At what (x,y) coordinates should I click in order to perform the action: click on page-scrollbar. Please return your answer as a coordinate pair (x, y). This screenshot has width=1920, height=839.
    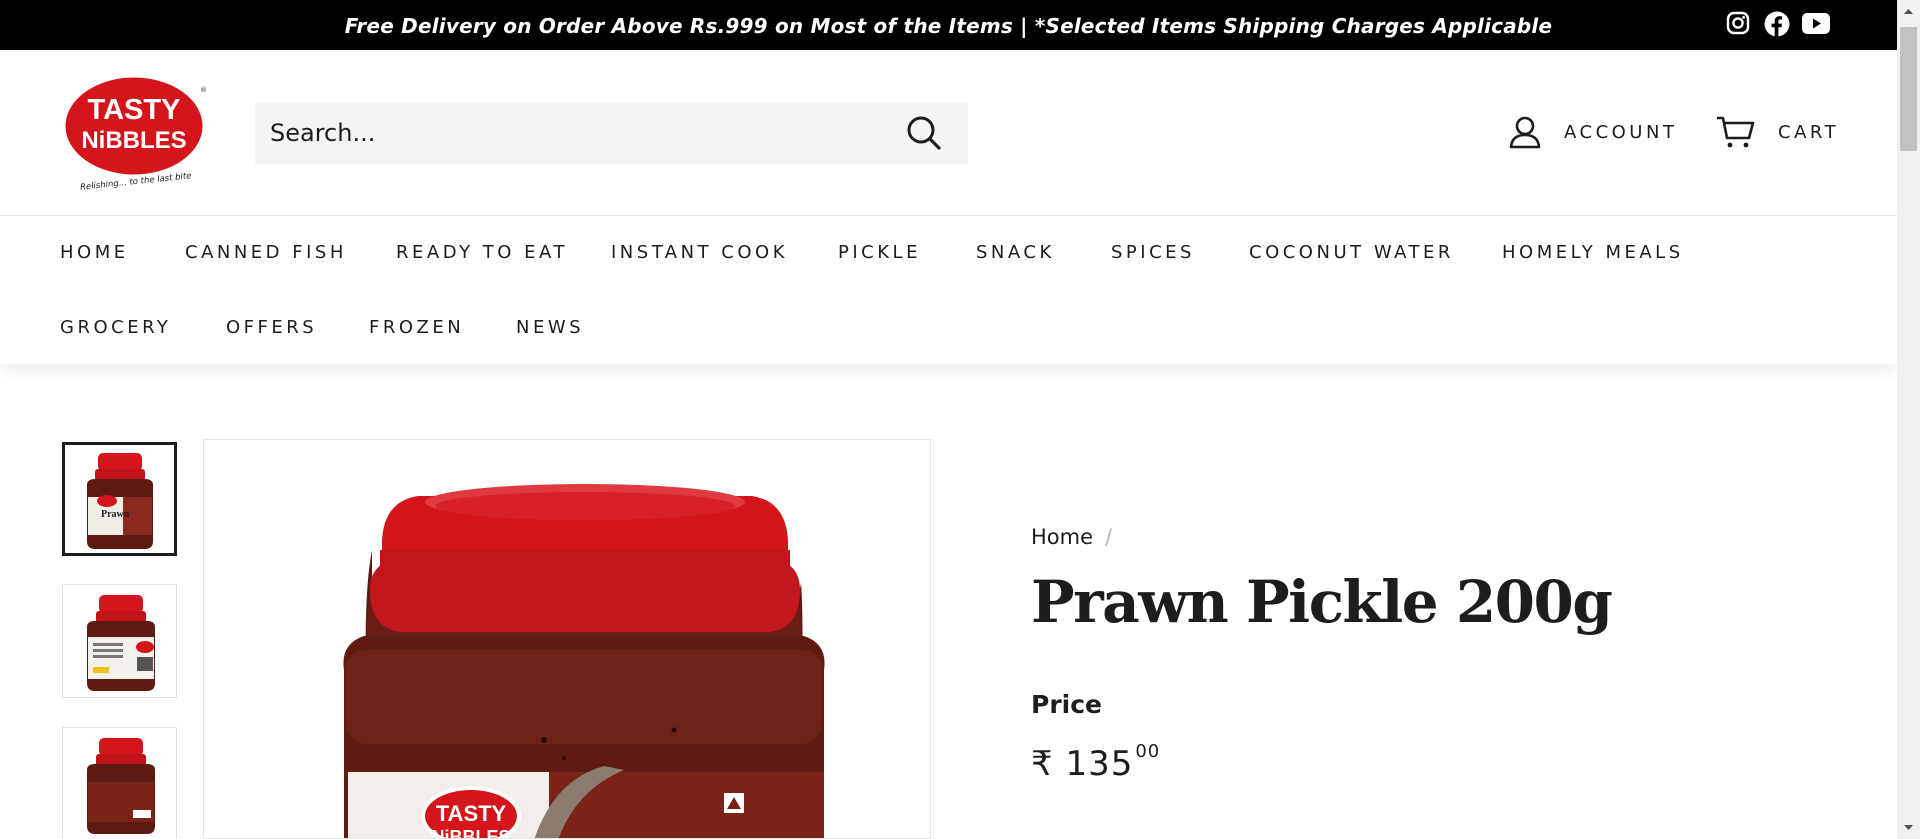
    Looking at the image, I should click on (1908, 419).